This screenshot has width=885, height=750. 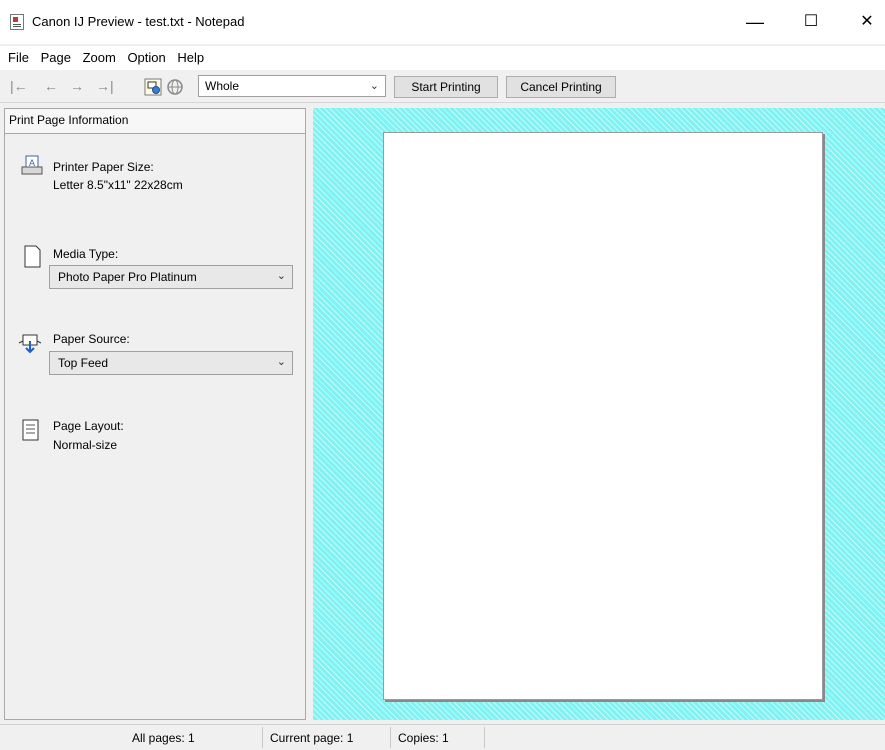 I want to click on page-layout-value: Normal-size, so click(x=85, y=445).